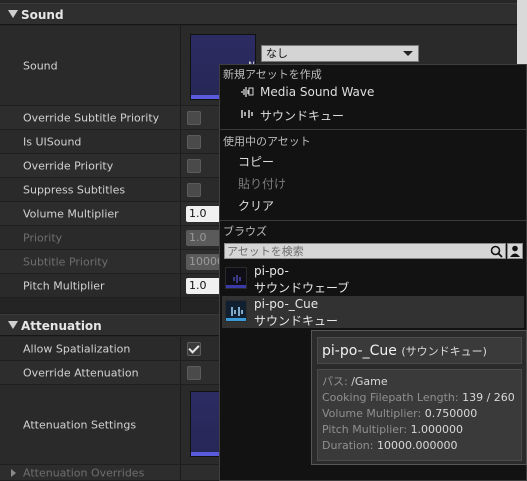 The width and height of the screenshot is (527, 481). Describe the element at coordinates (373, 114) in the screenshot. I see `menu-item-sound-cue: サウンドキュー` at that location.